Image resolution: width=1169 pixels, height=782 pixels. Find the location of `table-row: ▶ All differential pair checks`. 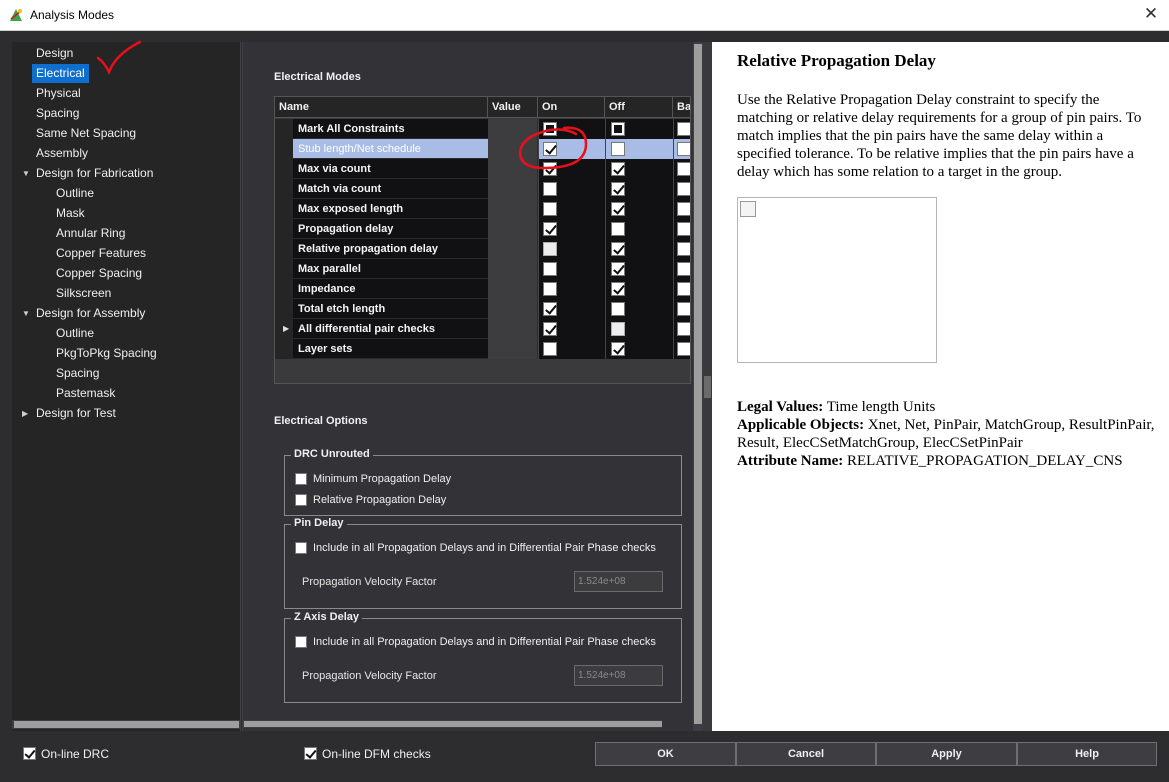

table-row: ▶ All differential pair checks is located at coordinates (482, 329).